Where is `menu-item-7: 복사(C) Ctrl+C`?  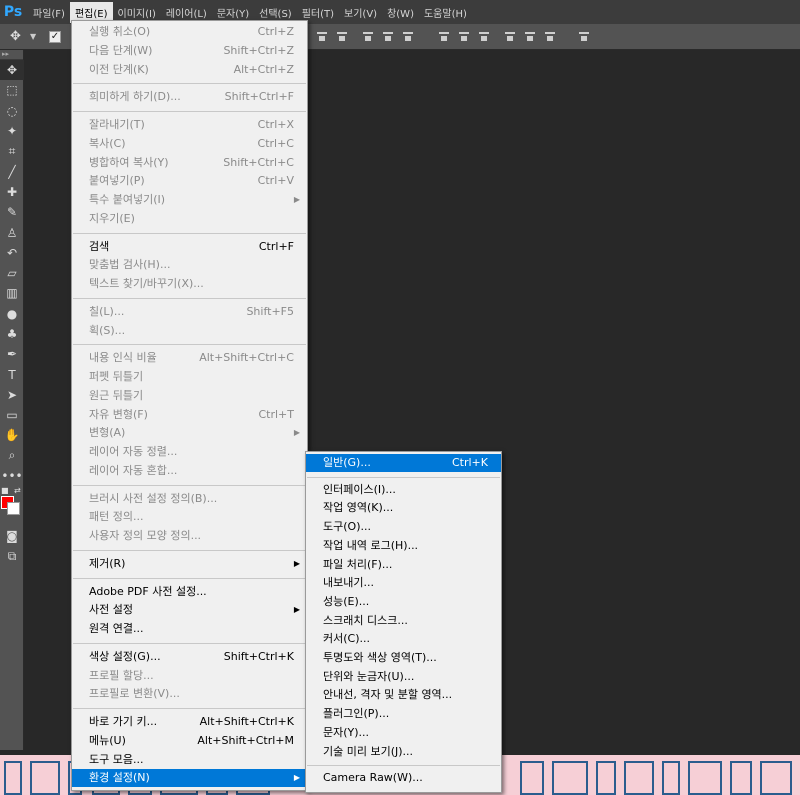
menu-item-7: 복사(C) Ctrl+C is located at coordinates (189, 144).